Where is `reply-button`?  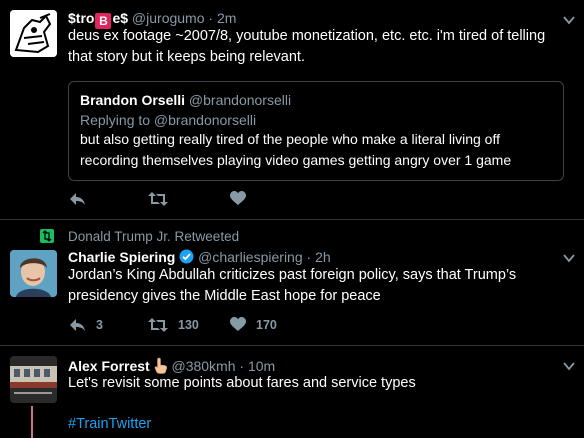 reply-button is located at coordinates (77, 199).